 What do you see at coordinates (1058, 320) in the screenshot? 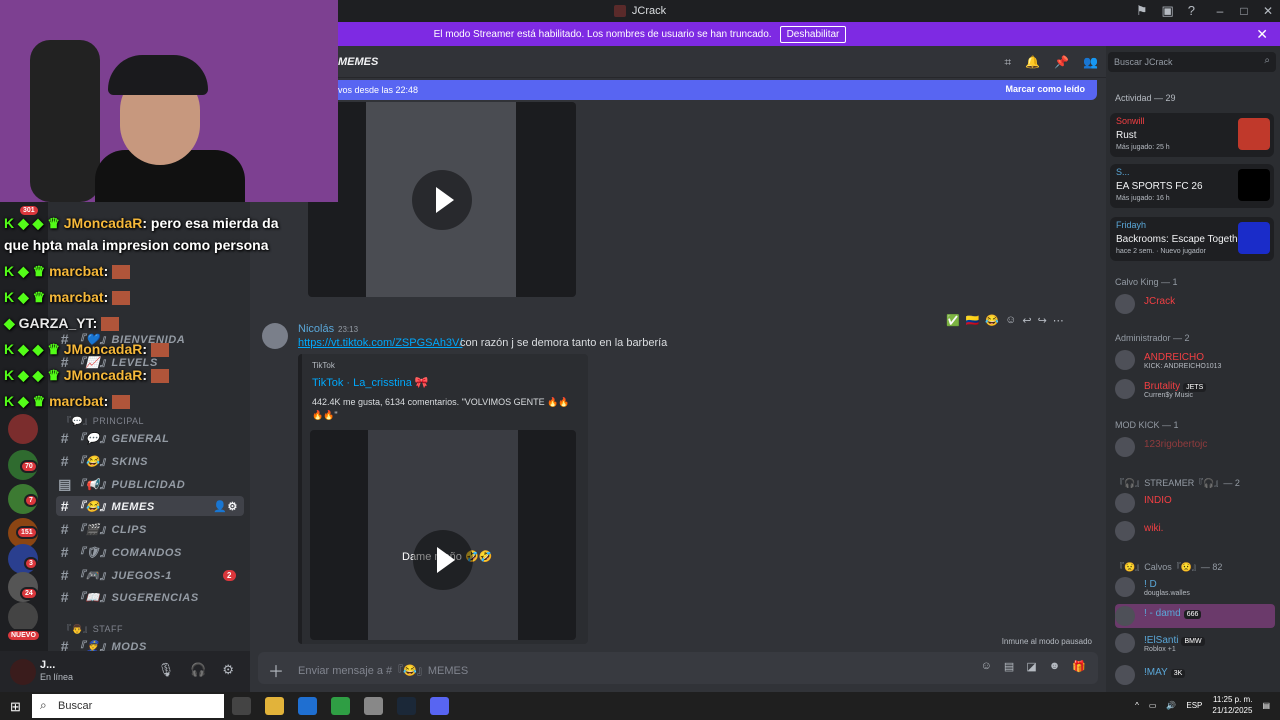
I see `more-icon: ⋯` at bounding box center [1058, 320].